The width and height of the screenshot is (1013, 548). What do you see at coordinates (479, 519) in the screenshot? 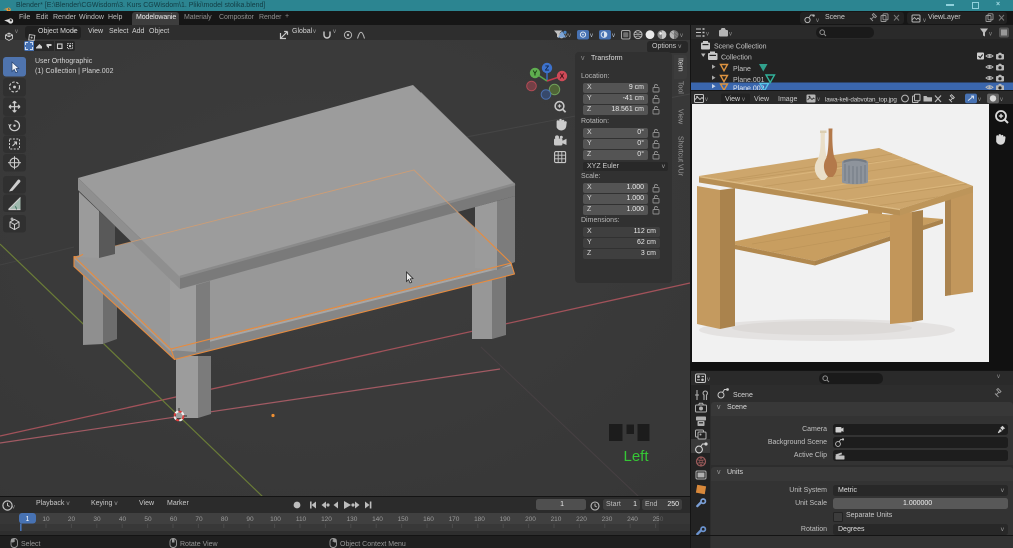
I see `svg-text: 180` at bounding box center [479, 519].